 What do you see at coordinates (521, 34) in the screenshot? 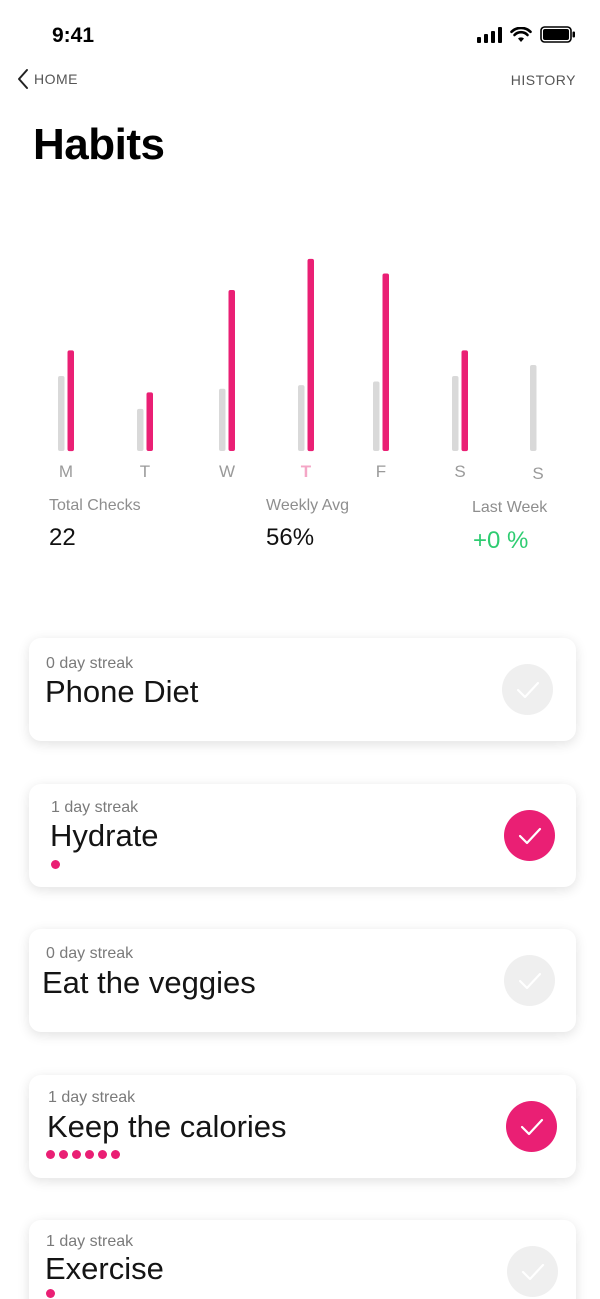
I see `wifi-icon` at bounding box center [521, 34].